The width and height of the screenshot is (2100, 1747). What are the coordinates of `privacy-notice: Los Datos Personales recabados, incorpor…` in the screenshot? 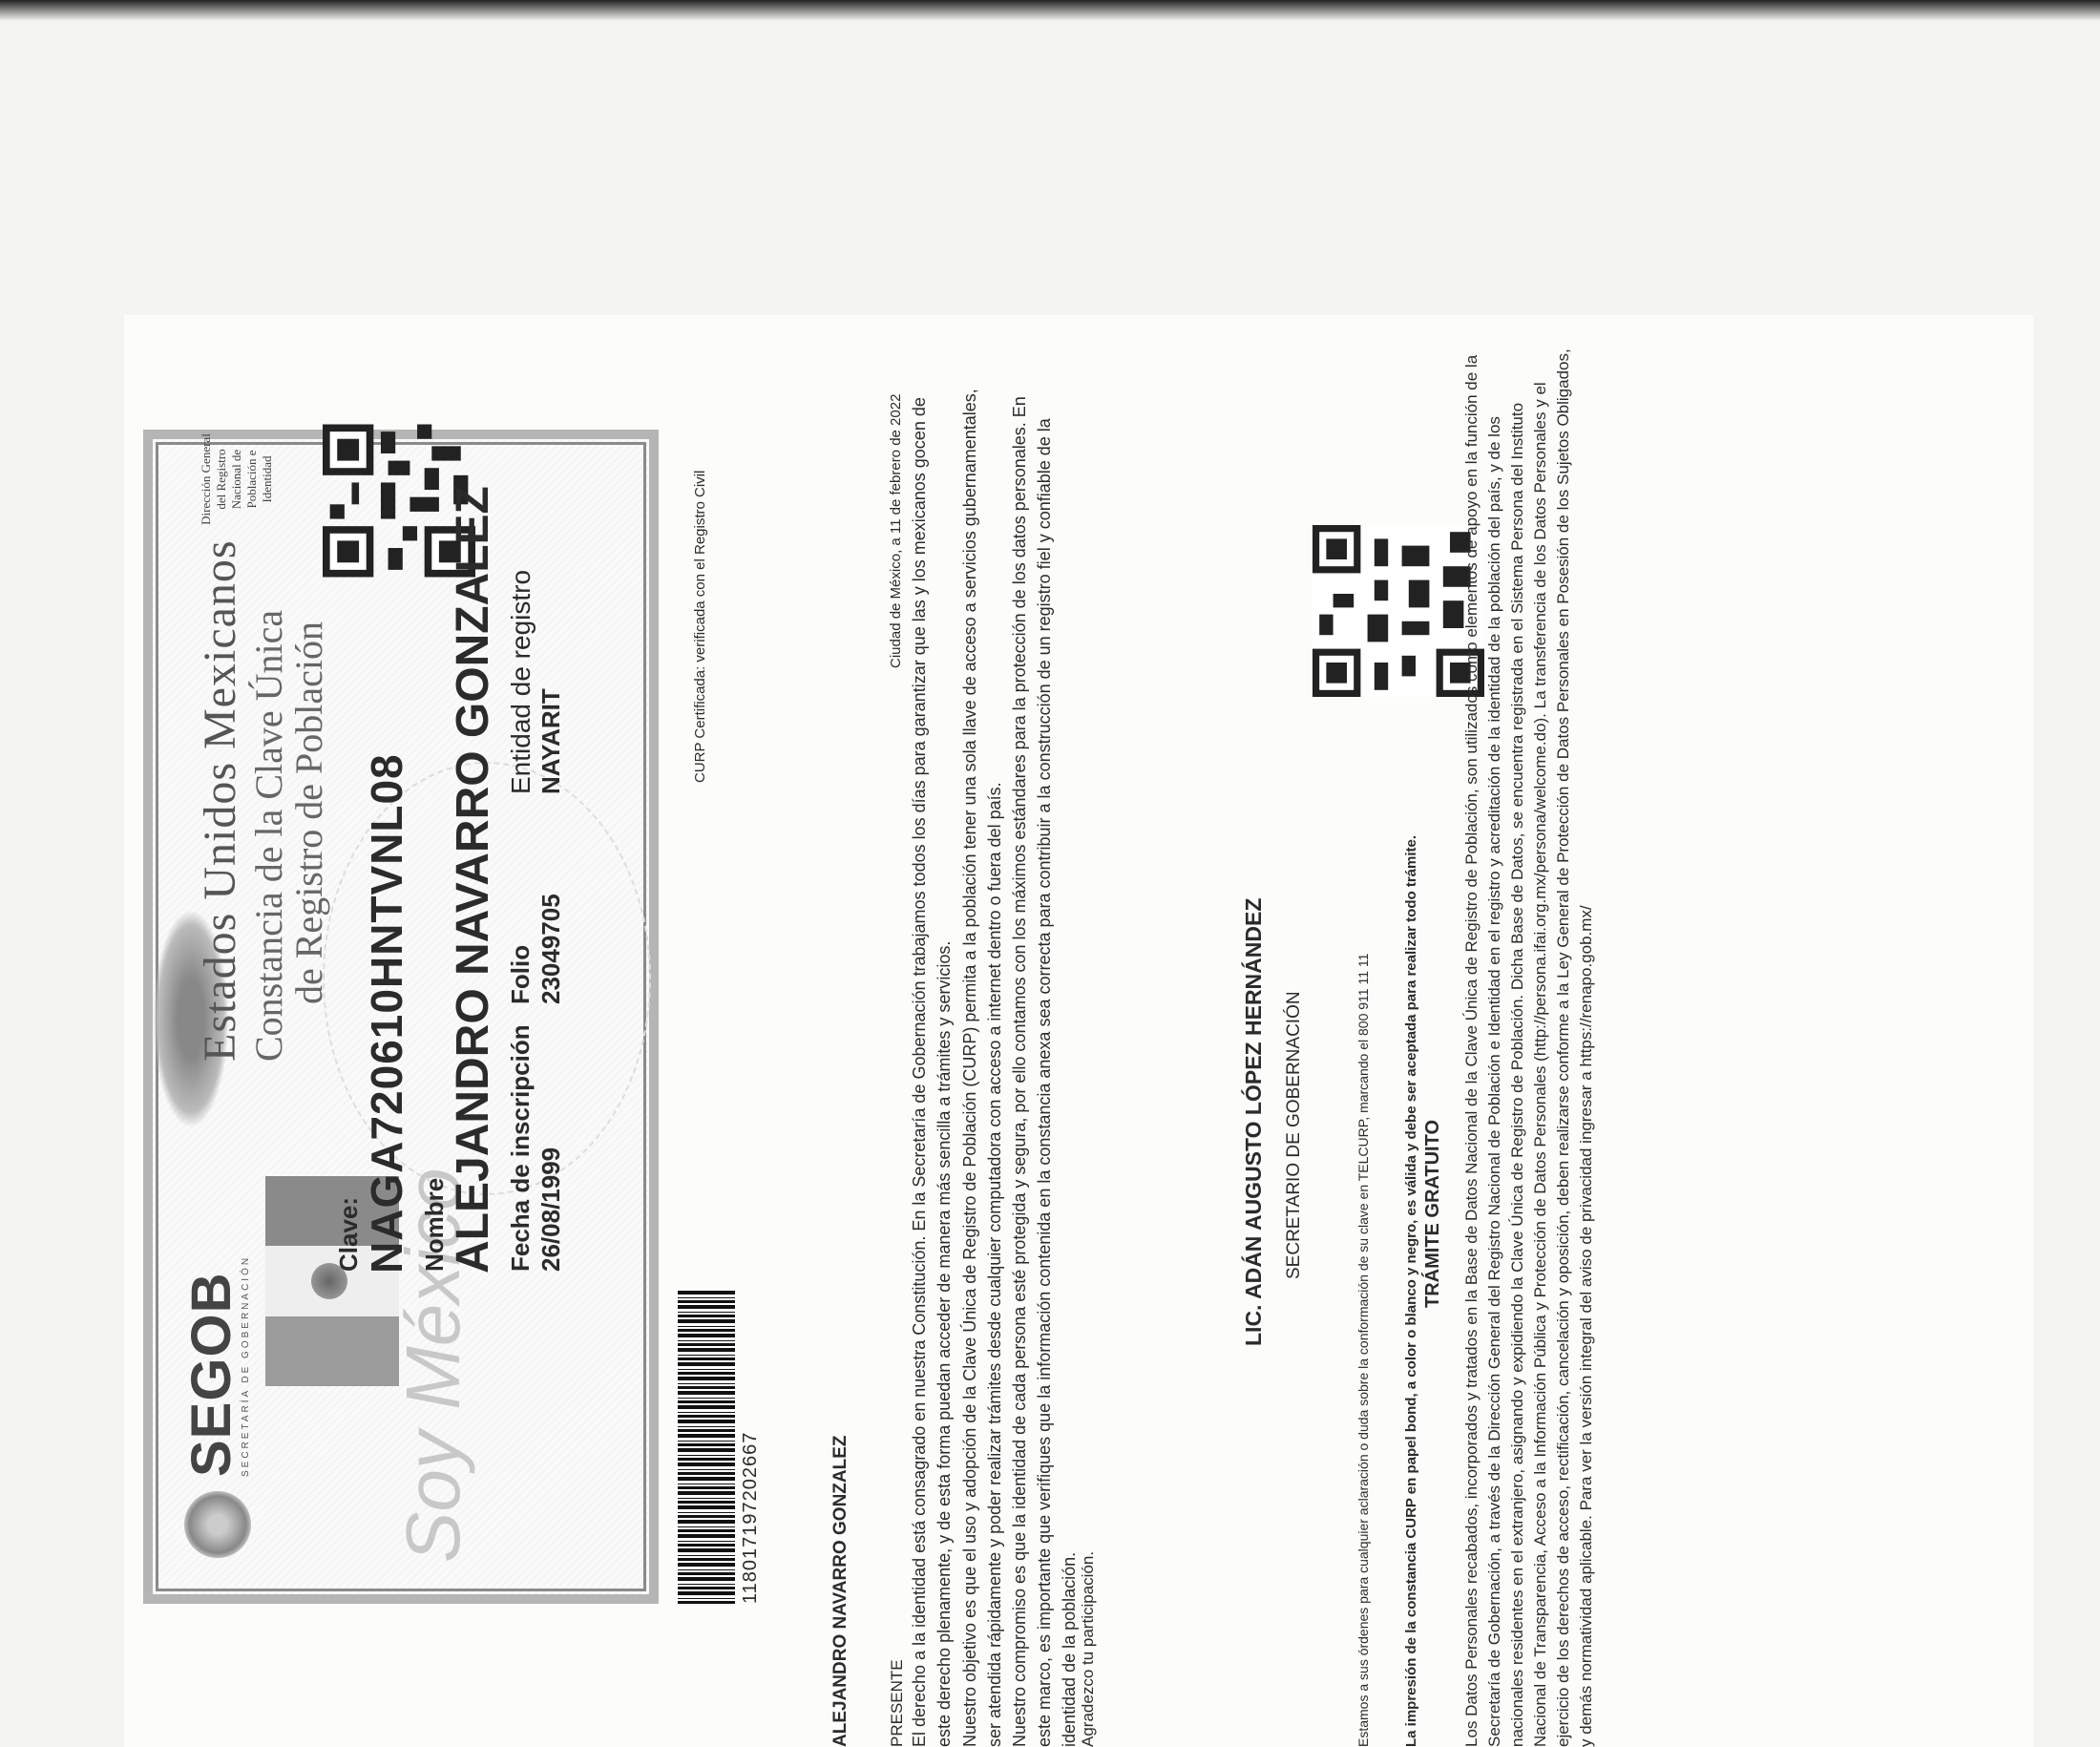 It's located at (1529, 1047).